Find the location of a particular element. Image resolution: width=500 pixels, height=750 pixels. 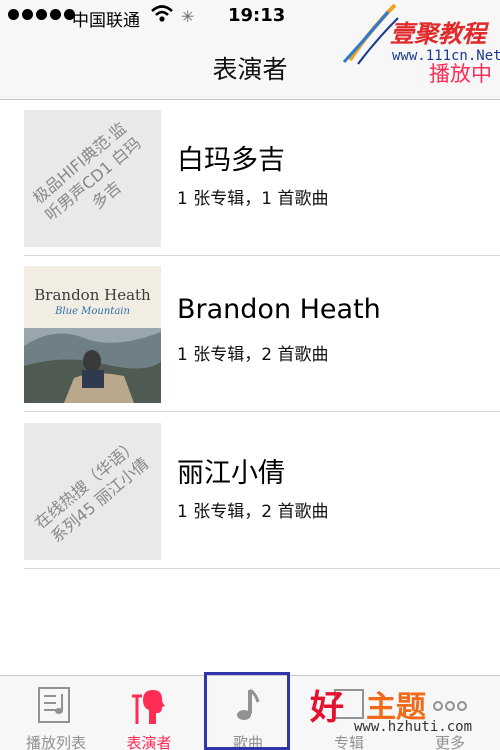

activity-spinner-icon: ✳ is located at coordinates (188, 16).